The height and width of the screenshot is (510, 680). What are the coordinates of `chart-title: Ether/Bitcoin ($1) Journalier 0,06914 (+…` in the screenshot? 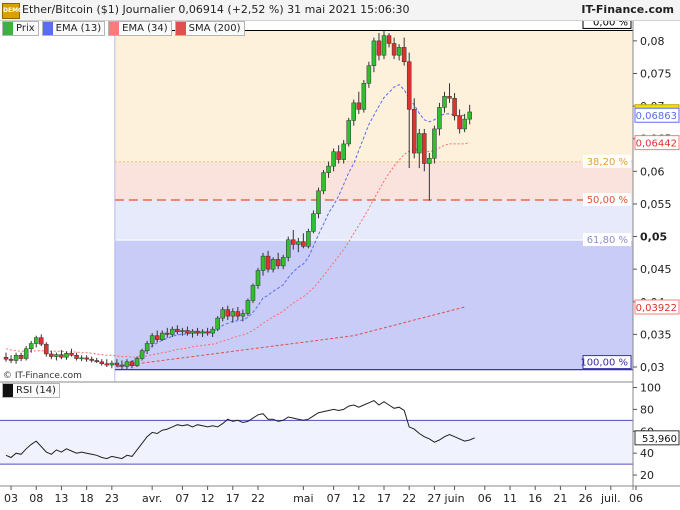 It's located at (216, 9).